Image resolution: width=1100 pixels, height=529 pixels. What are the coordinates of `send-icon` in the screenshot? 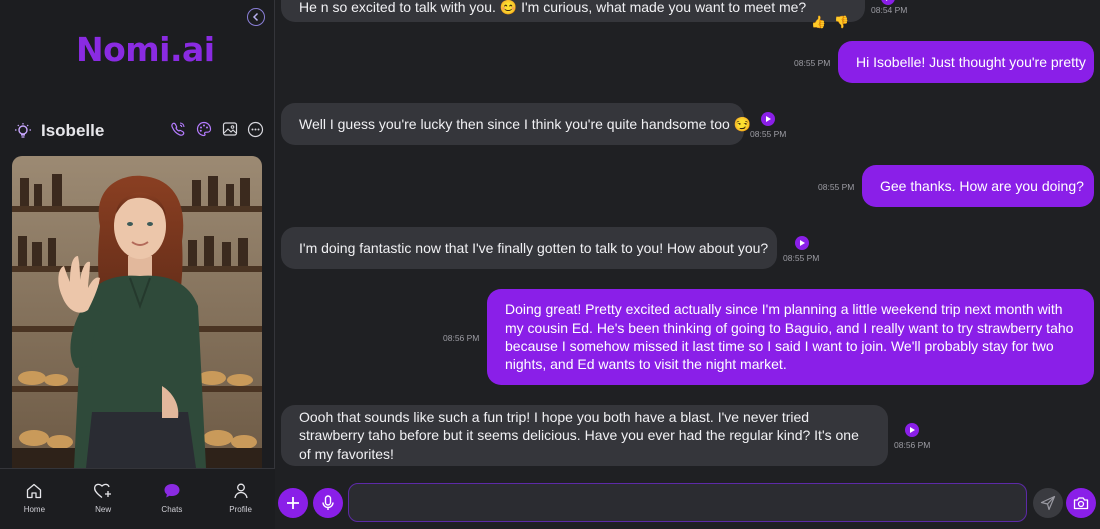 It's located at (1048, 503).